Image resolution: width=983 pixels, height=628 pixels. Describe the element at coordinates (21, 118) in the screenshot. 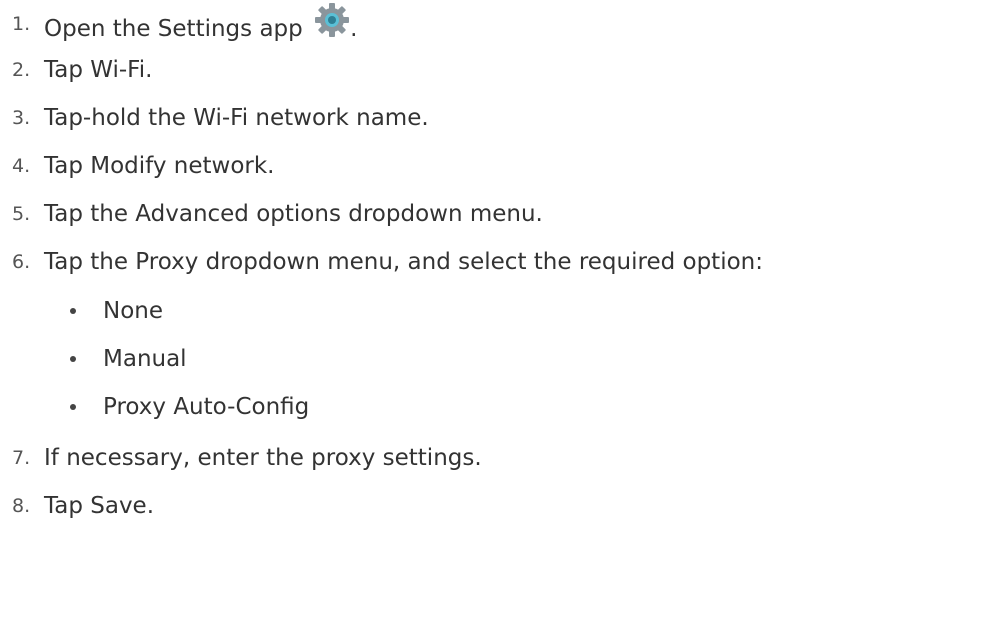

I see `step-number: 3.` at that location.